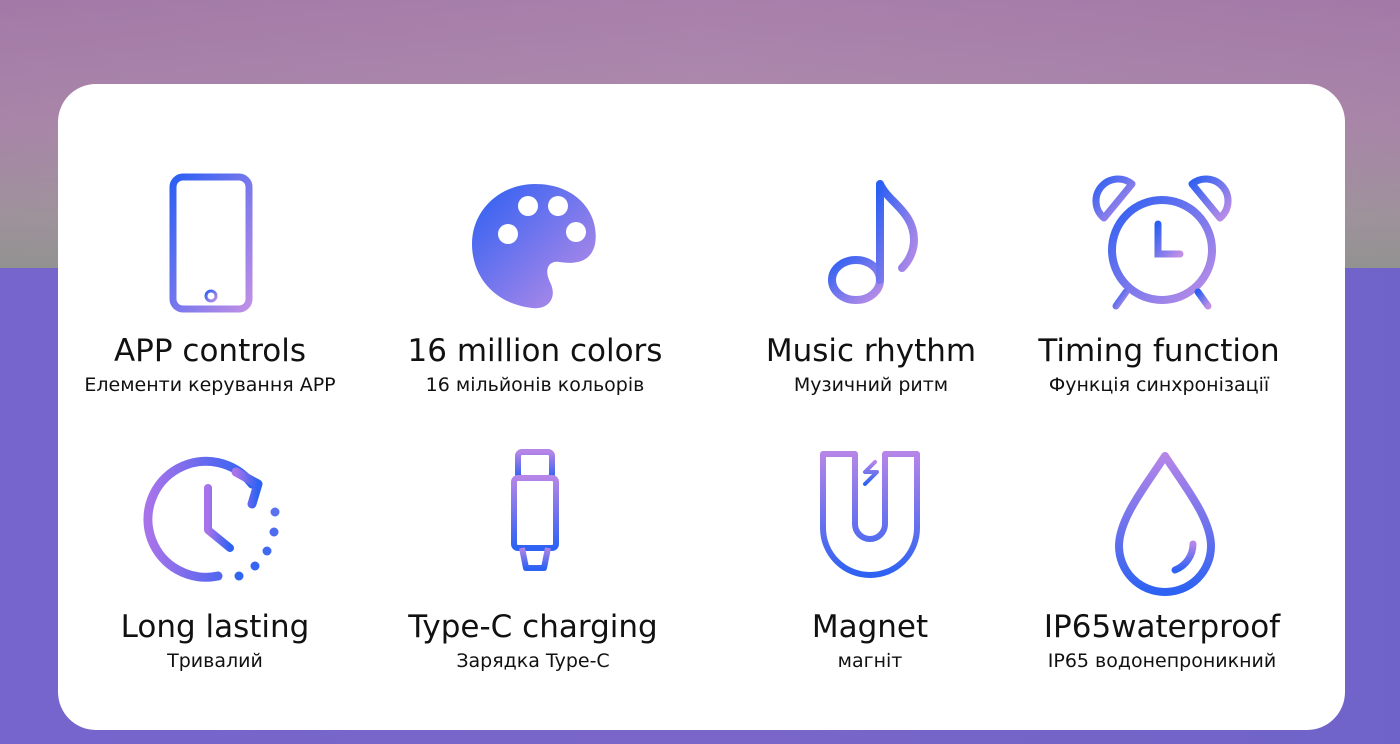  Describe the element at coordinates (1159, 351) in the screenshot. I see `feature-title: Timing function` at that location.